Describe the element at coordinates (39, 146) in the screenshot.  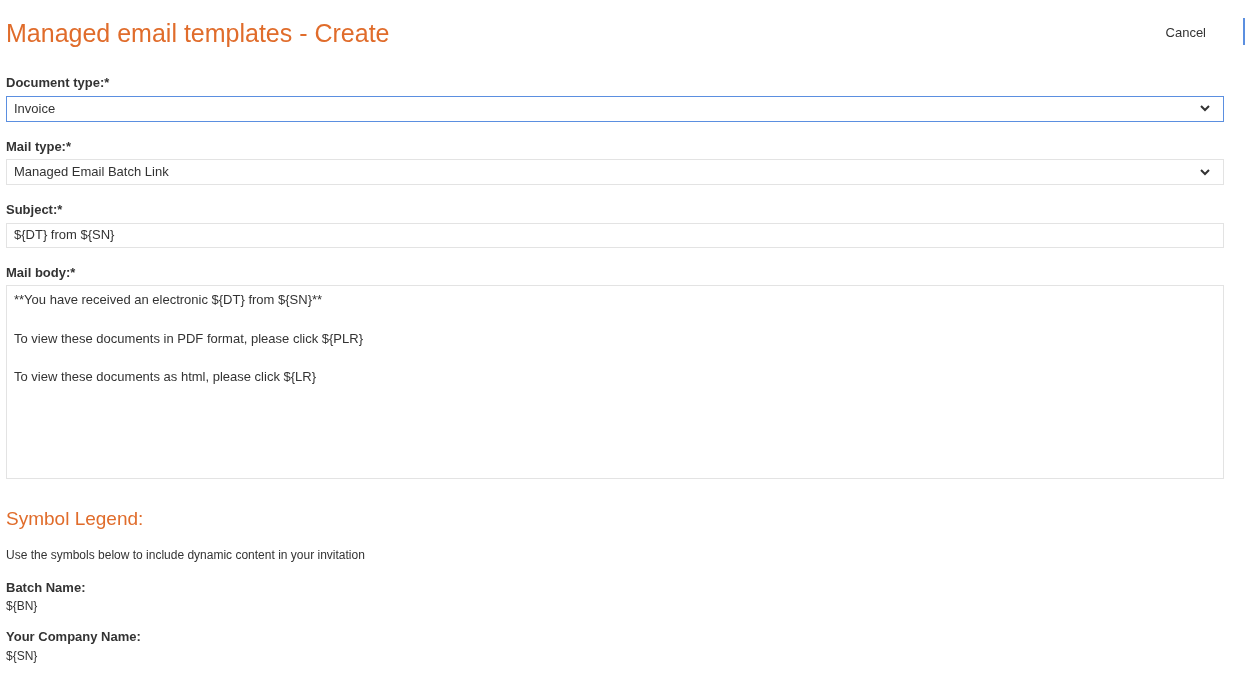
I see `field-label: Mail type:*` at that location.